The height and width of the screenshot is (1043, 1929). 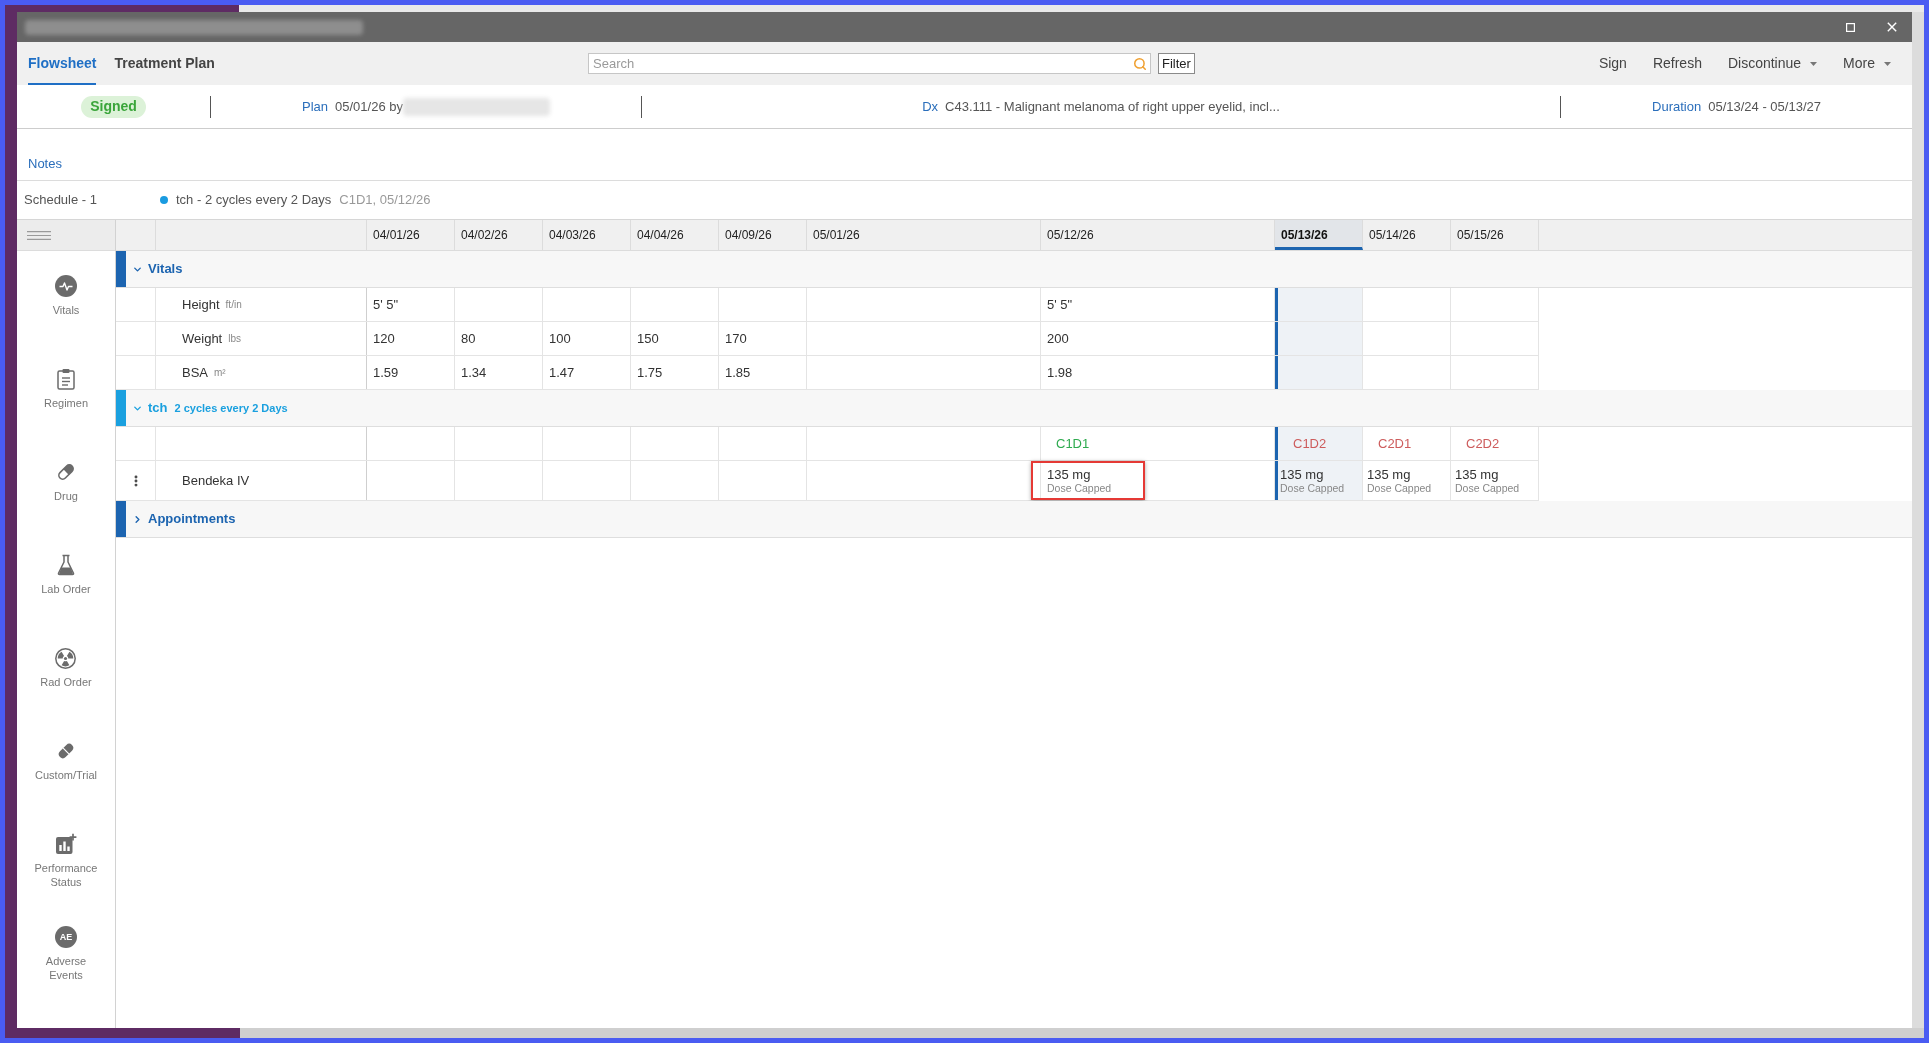 What do you see at coordinates (587, 338) in the screenshot?
I see `table-cell: 100` at bounding box center [587, 338].